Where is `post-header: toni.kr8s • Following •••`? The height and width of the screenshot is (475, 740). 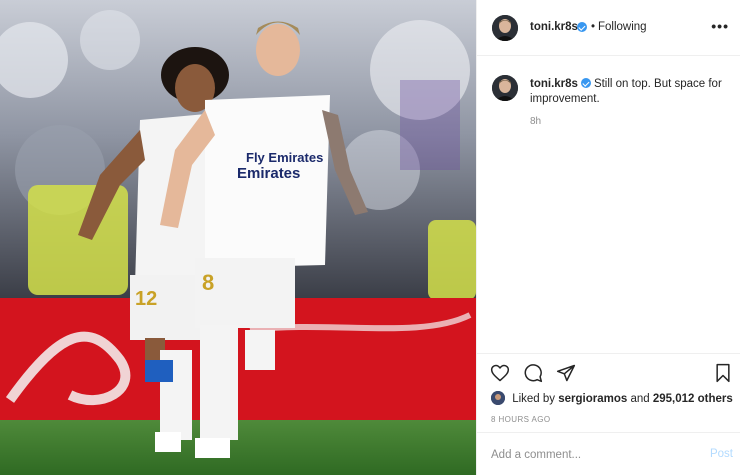 post-header: toni.kr8s • Following ••• is located at coordinates (608, 28).